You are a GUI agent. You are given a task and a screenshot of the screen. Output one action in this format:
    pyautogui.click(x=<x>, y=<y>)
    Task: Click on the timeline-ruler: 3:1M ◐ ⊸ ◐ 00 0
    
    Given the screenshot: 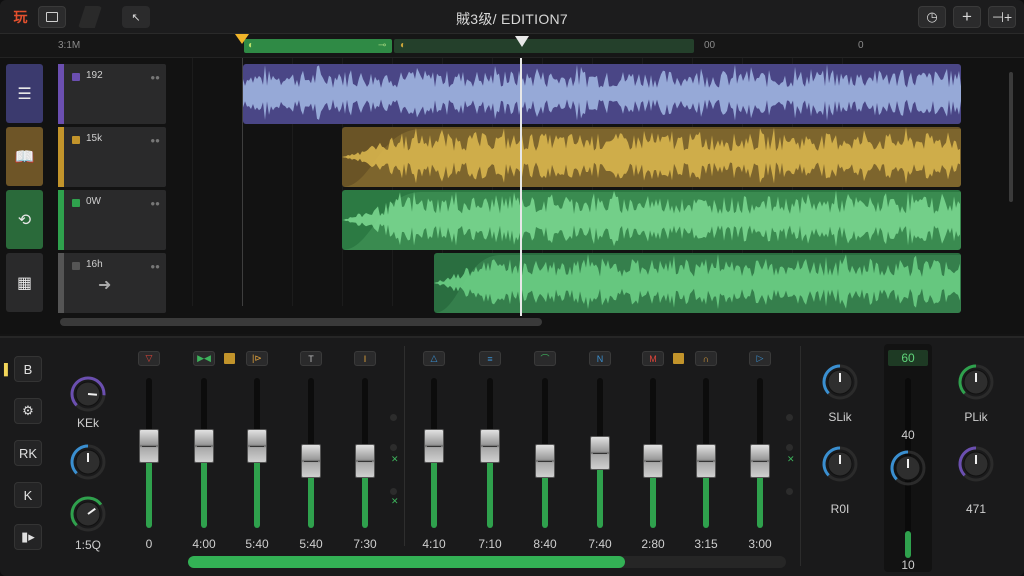 What is the action you would take?
    pyautogui.click(x=512, y=46)
    